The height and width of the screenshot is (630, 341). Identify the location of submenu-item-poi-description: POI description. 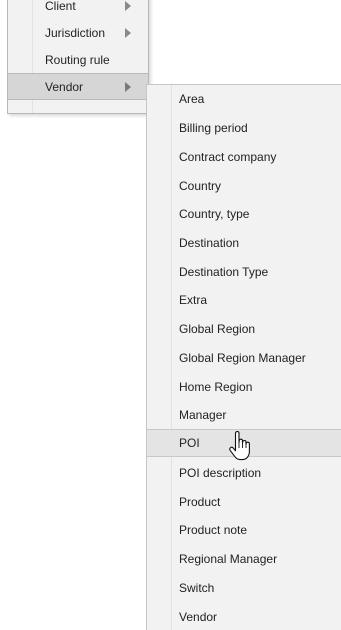
(244, 473).